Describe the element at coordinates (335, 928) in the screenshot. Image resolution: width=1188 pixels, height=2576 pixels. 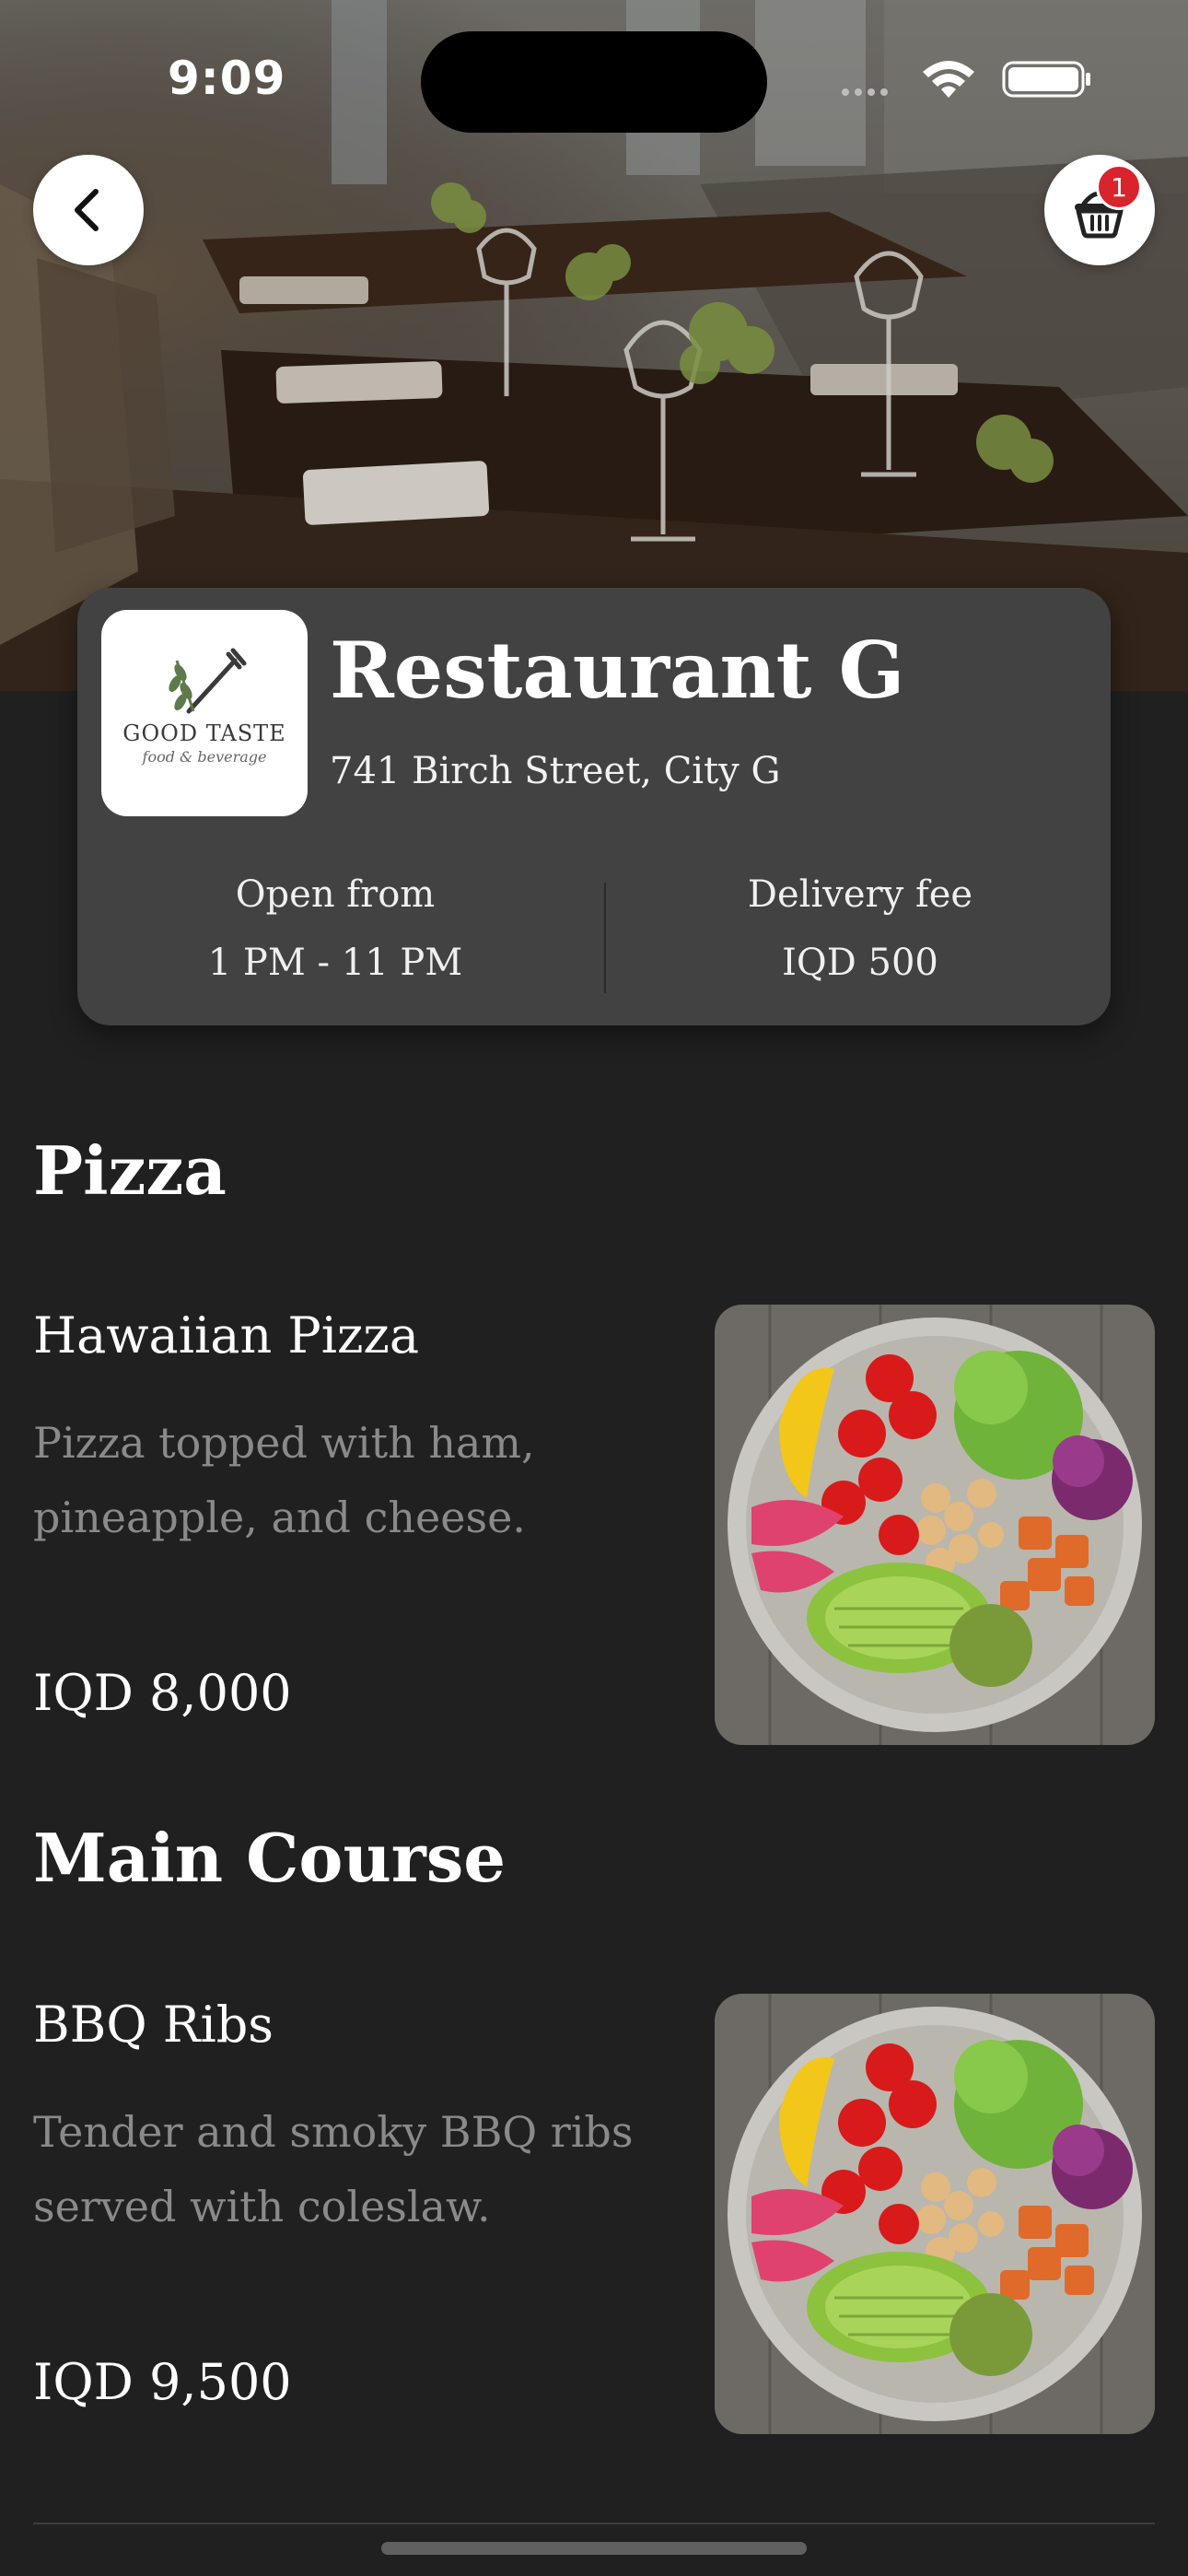
I see `opening-hours: Open from 1 PM - 11 PM` at that location.